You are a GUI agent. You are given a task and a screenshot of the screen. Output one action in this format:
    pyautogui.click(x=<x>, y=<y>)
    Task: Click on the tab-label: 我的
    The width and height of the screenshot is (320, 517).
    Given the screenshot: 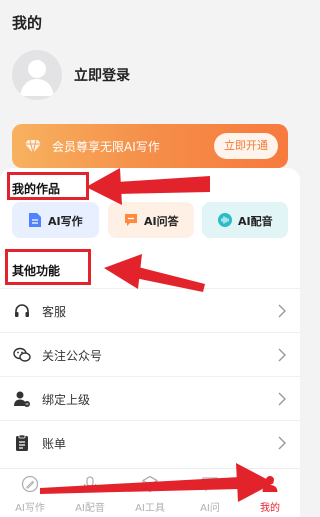 What is the action you would take?
    pyautogui.click(x=270, y=508)
    